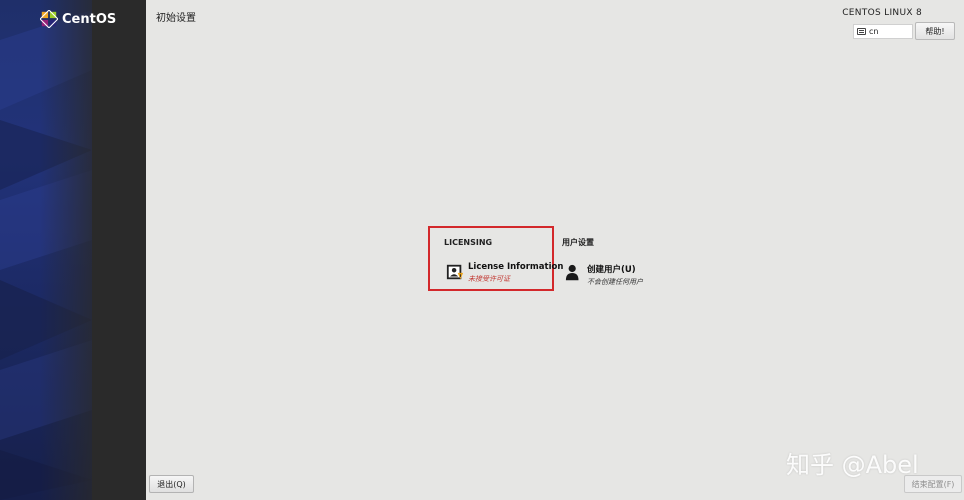 Image resolution: width=964 pixels, height=500 pixels. What do you see at coordinates (176, 18) in the screenshot?
I see `page-title: 初始设置` at bounding box center [176, 18].